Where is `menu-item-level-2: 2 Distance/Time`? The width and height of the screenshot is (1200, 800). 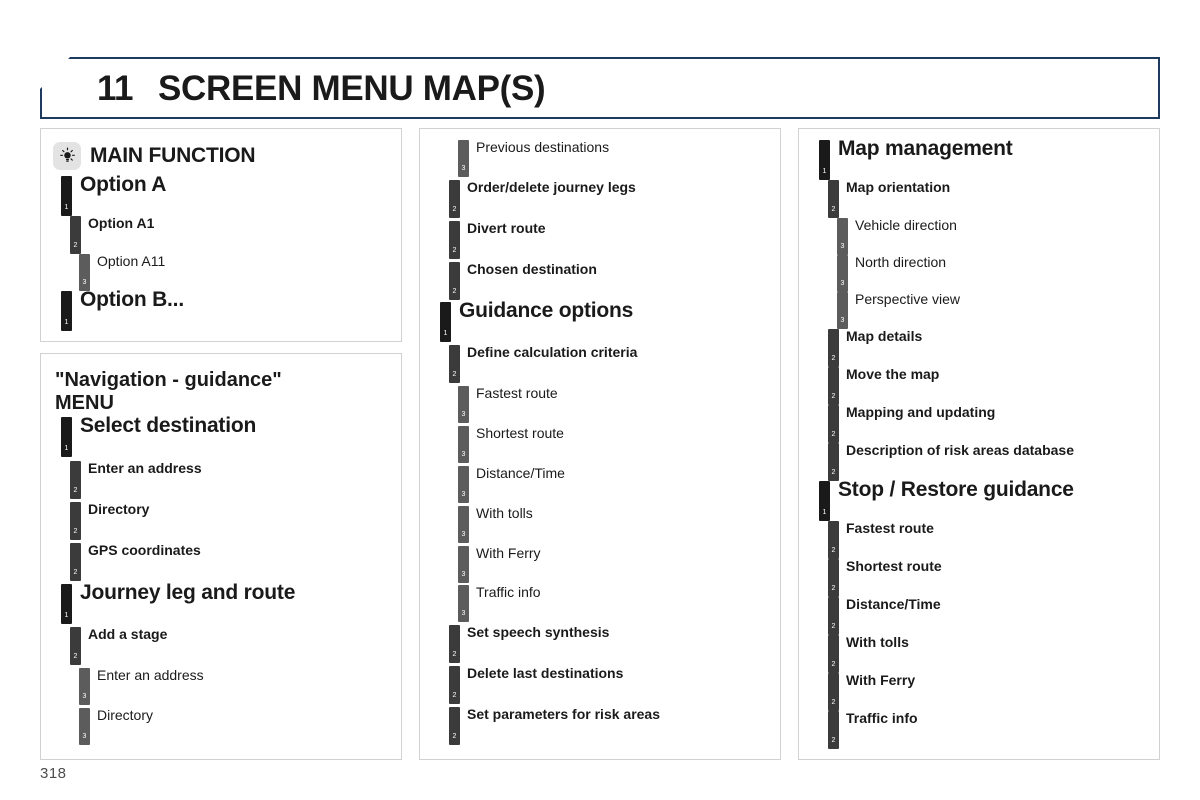 menu-item-level-2: 2 Distance/Time is located at coordinates (979, 616).